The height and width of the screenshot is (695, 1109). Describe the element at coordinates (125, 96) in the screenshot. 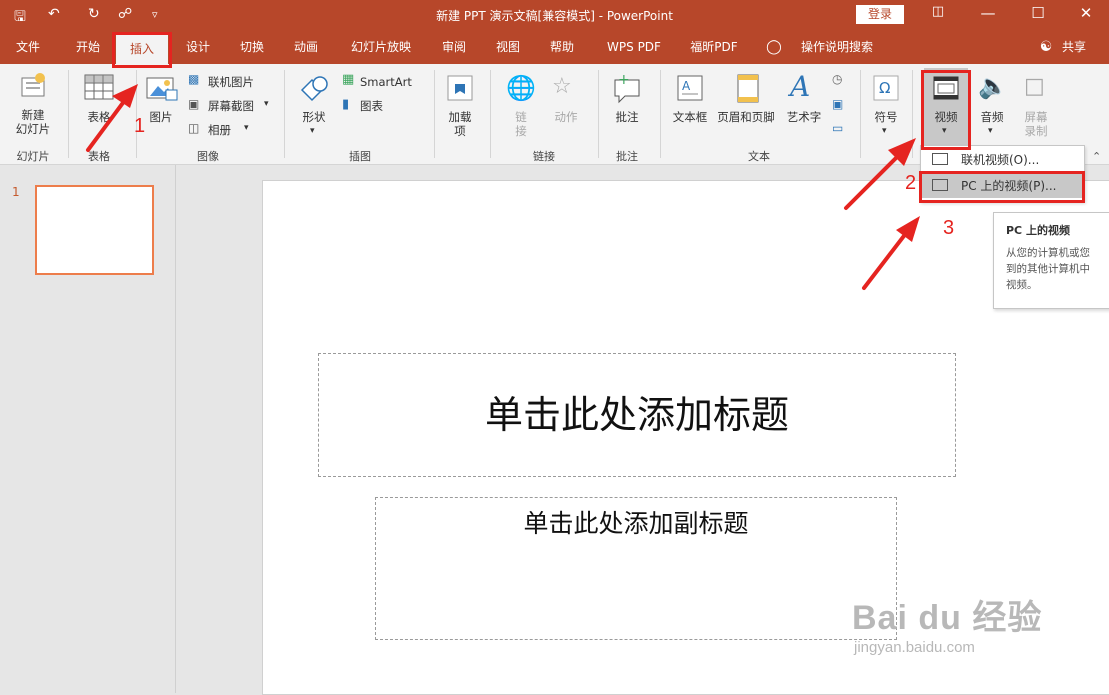

I see `arrow-1-head` at that location.